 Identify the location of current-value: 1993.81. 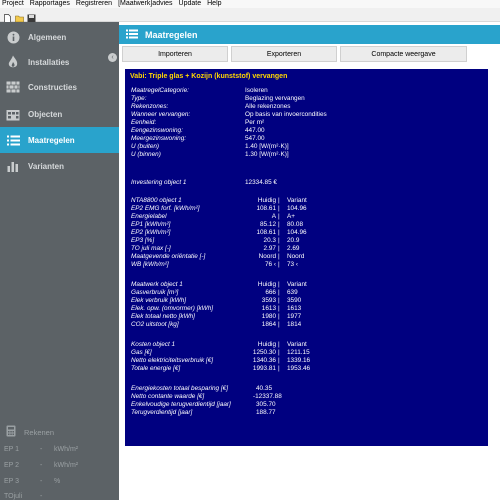
(264, 368).